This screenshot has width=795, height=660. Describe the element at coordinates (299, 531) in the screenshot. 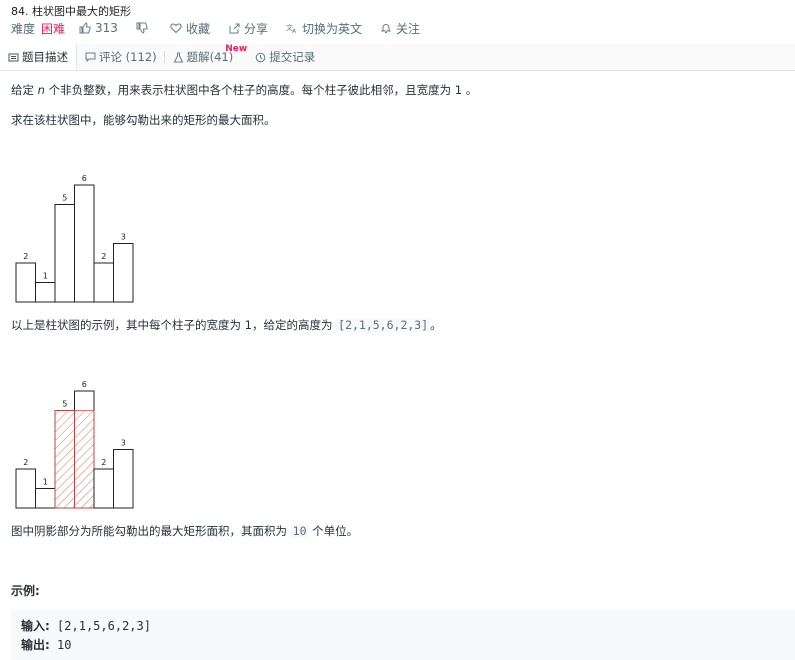

I see `area-code: 10` at that location.